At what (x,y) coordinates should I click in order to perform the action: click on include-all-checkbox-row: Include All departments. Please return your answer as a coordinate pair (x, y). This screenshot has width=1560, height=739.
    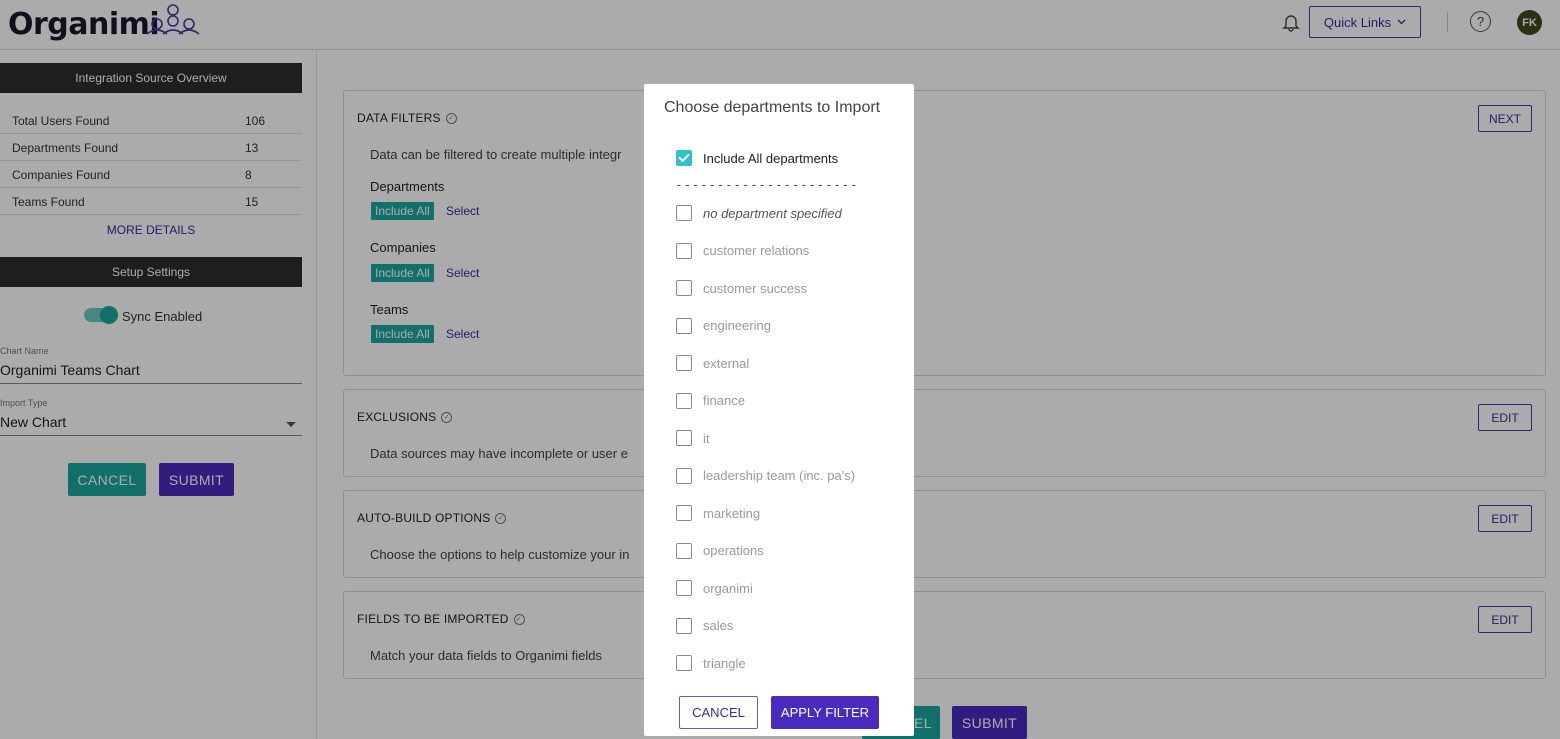
    Looking at the image, I should click on (757, 158).